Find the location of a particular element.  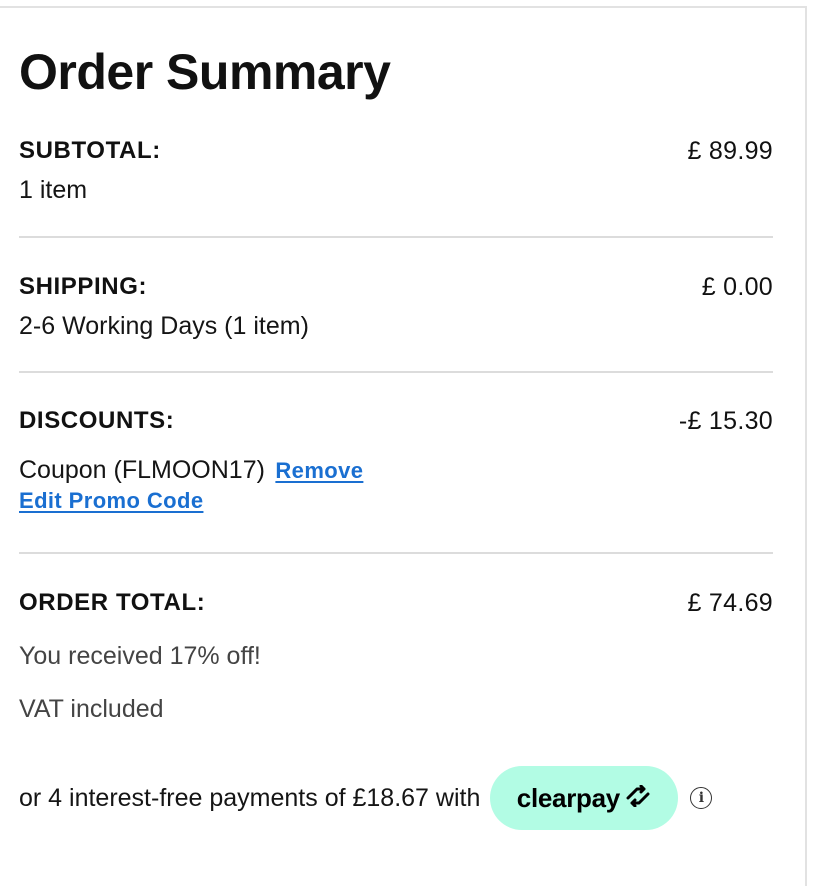

subtotal-section: SUBTOTAL: £ 89.99 1 item is located at coordinates (396, 171).